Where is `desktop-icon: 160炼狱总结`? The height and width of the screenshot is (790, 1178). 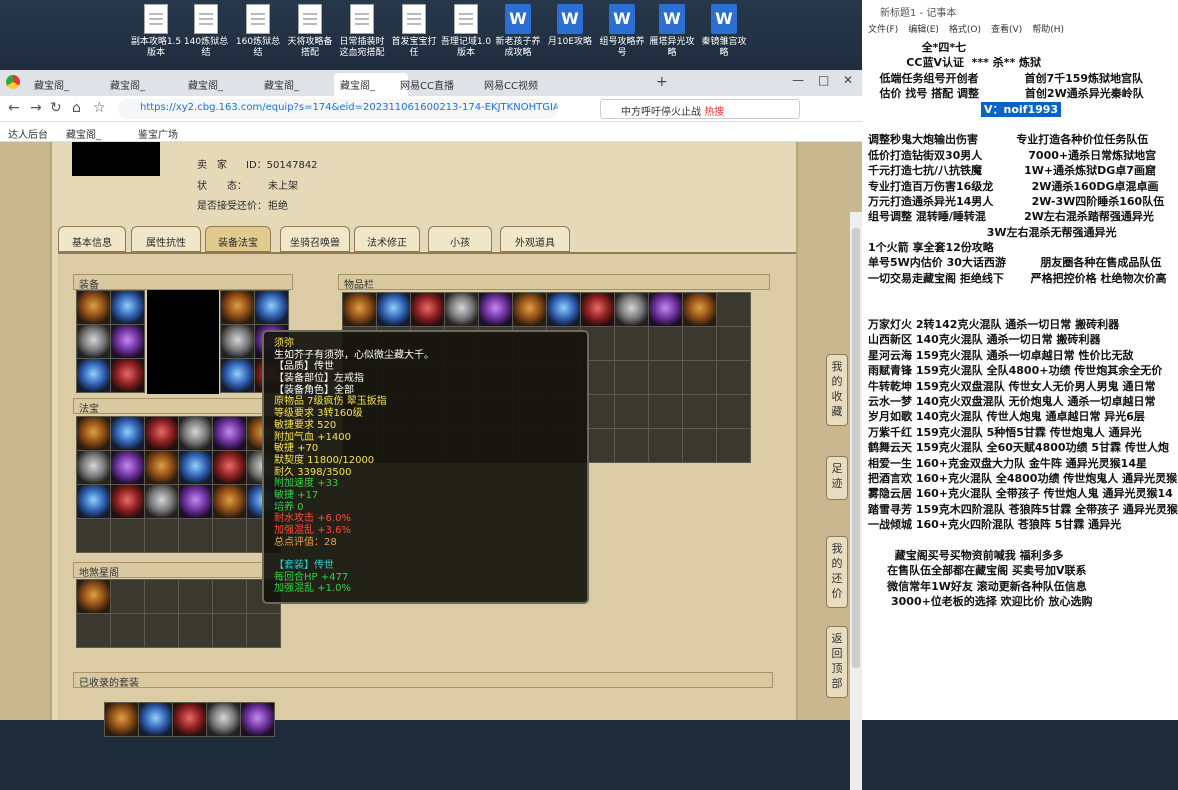
desktop-icon: 160炼狱总结 is located at coordinates (258, 31).